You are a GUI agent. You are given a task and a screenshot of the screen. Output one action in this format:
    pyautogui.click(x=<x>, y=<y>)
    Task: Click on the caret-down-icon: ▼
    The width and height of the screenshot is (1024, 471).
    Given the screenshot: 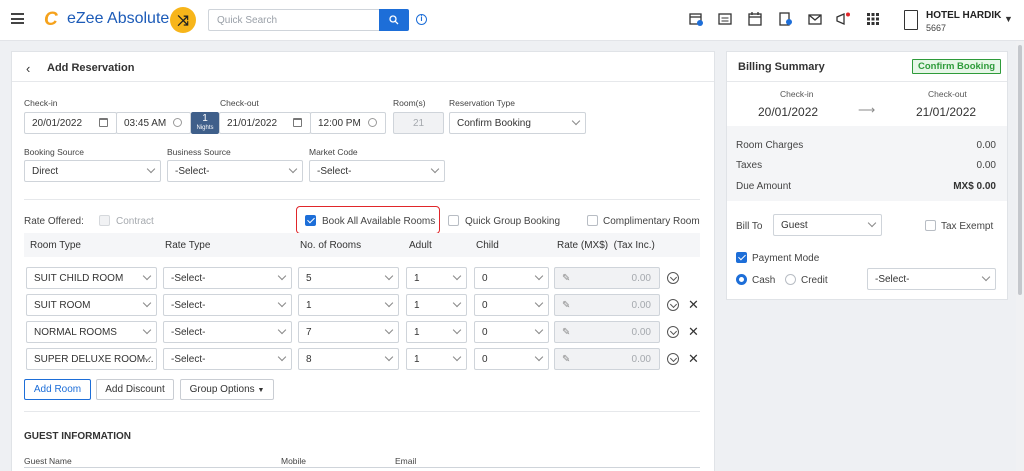 What is the action you would take?
    pyautogui.click(x=1008, y=19)
    